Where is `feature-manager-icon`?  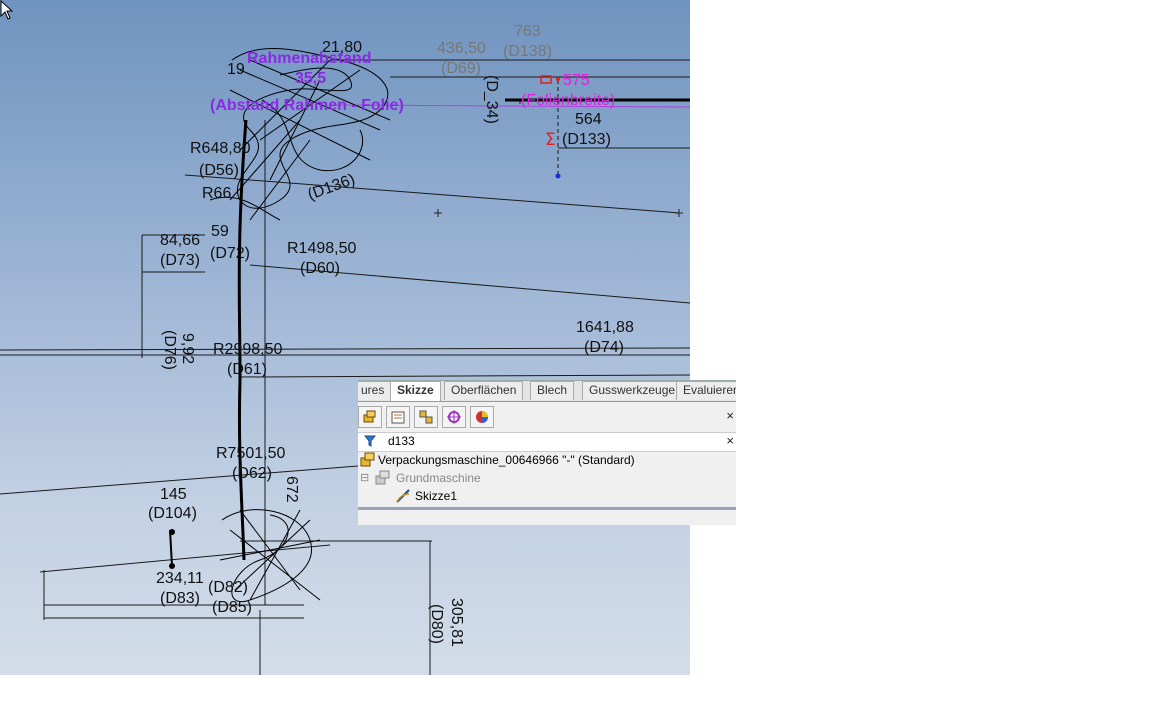 feature-manager-icon is located at coordinates (369, 416).